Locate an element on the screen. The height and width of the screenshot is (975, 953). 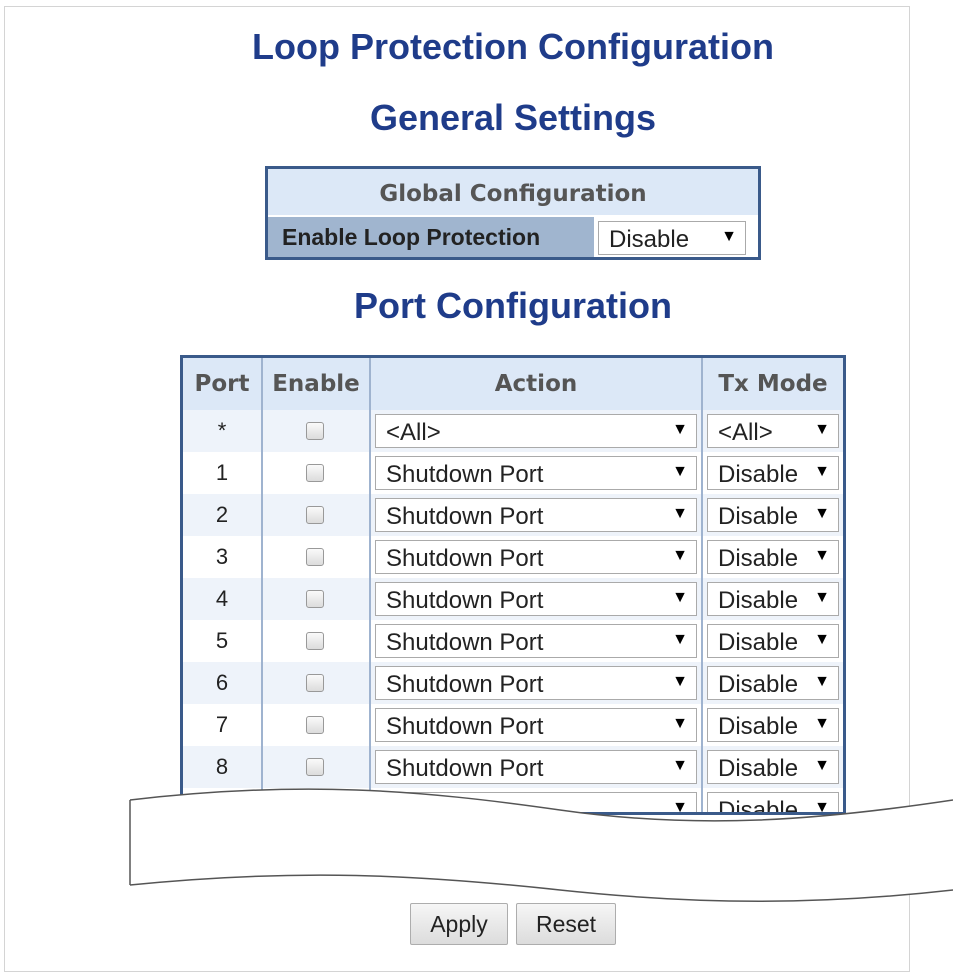
port-cell: 8 is located at coordinates (222, 766).